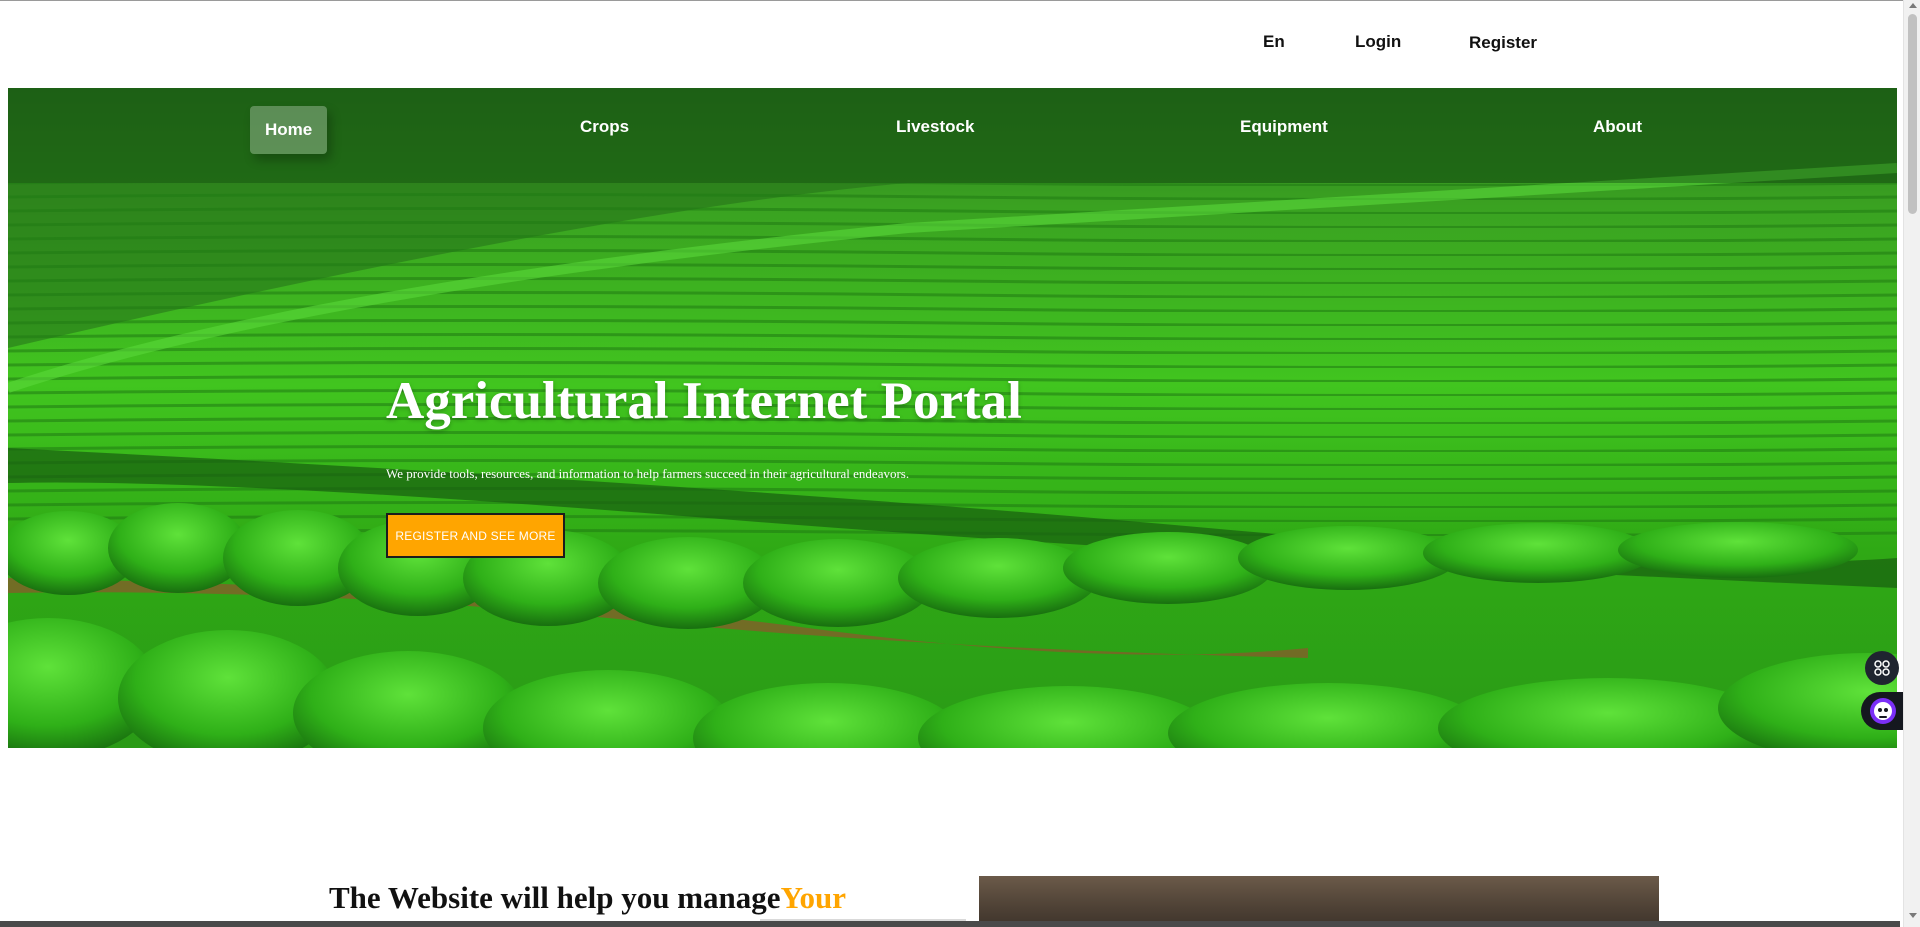 This screenshot has height=927, width=1920. I want to click on assistant-button, so click(1883, 711).